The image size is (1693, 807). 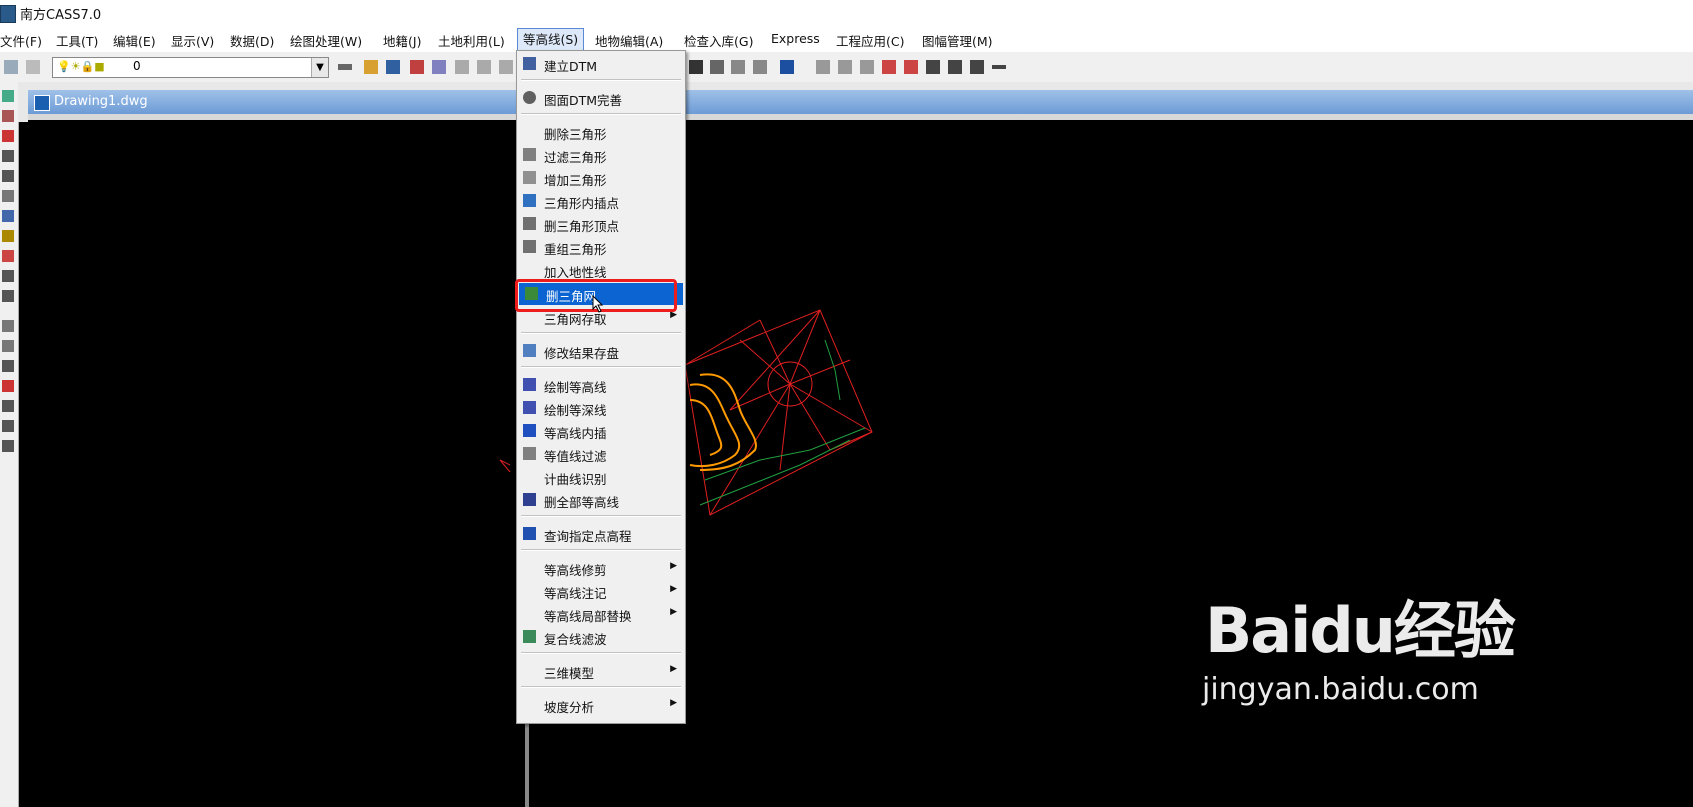 What do you see at coordinates (977, 67) in the screenshot?
I see `angle-icon` at bounding box center [977, 67].